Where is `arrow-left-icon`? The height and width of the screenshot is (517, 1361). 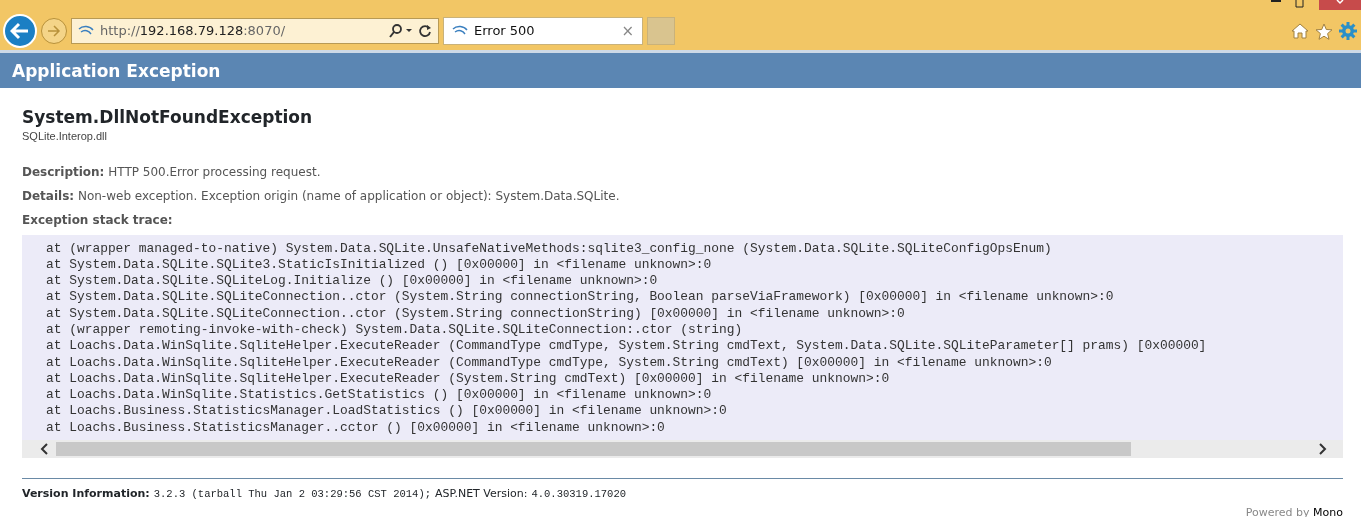
arrow-left-icon is located at coordinates (20, 31).